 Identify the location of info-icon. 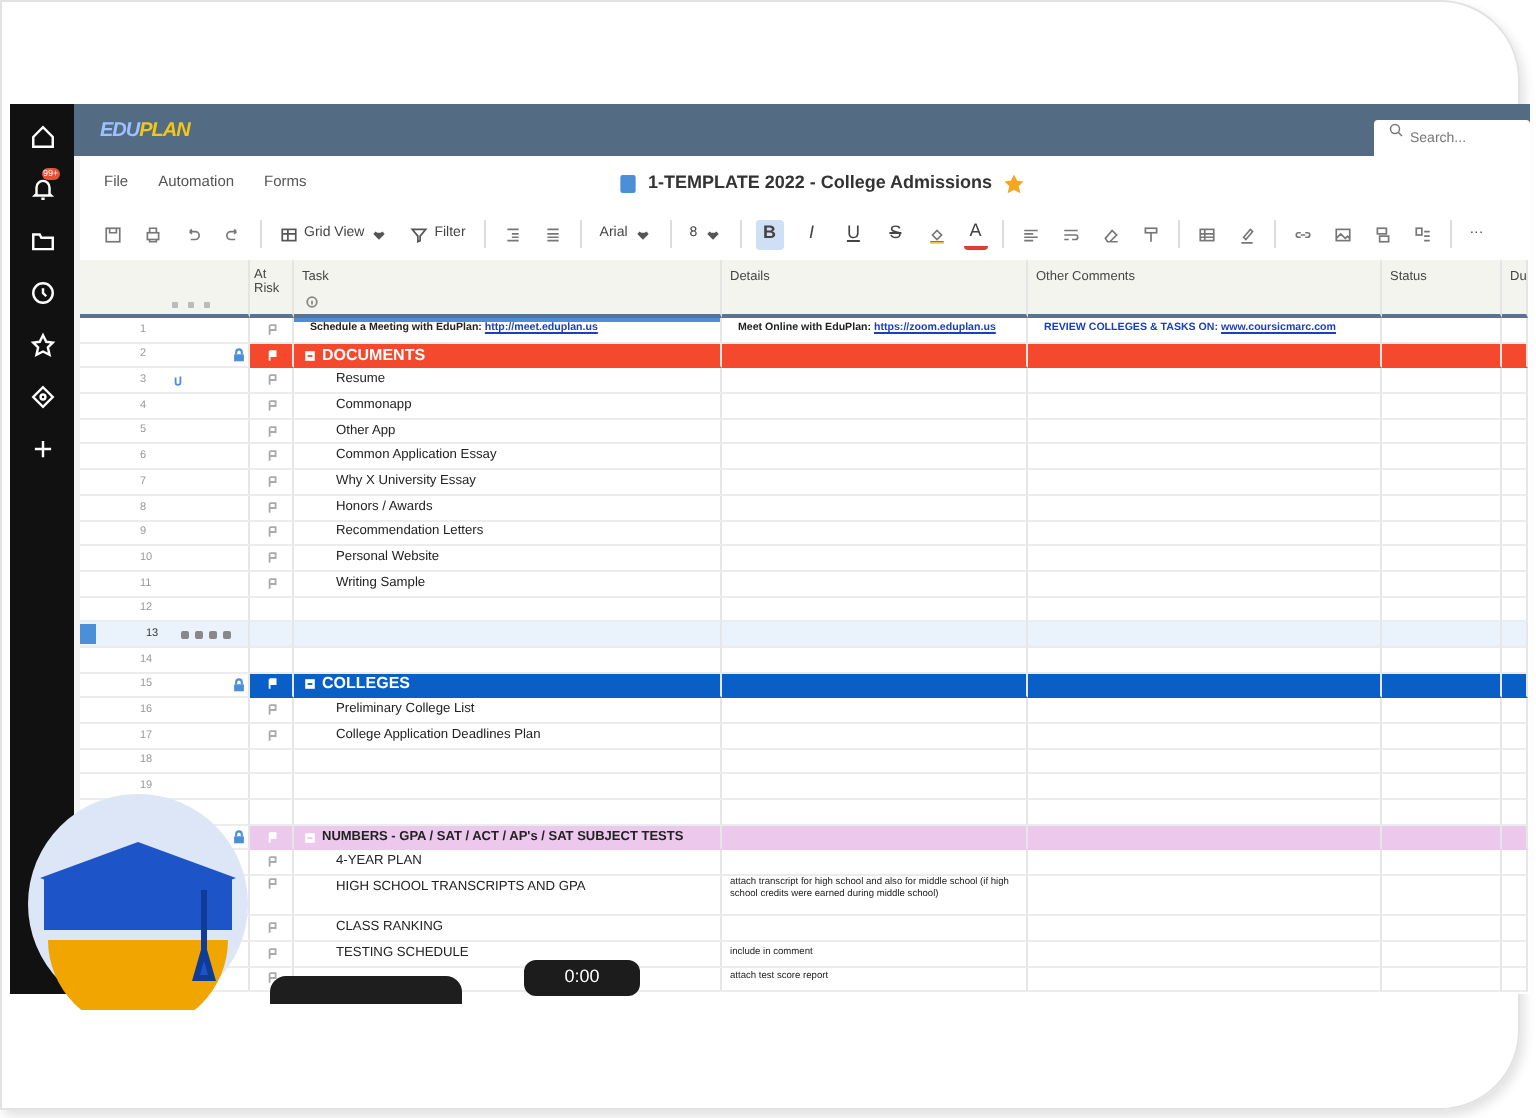
(312, 302).